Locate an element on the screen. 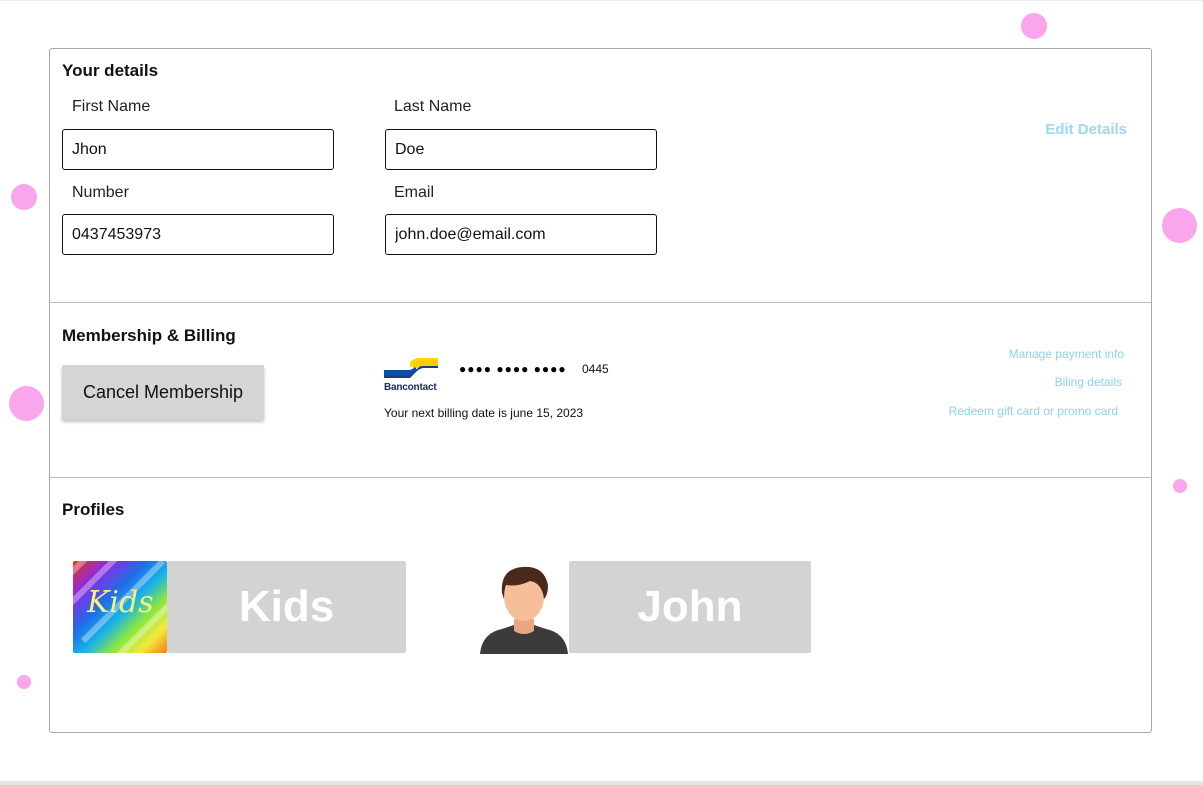 Image resolution: width=1203 pixels, height=785 pixels. number-label: Number is located at coordinates (100, 192).